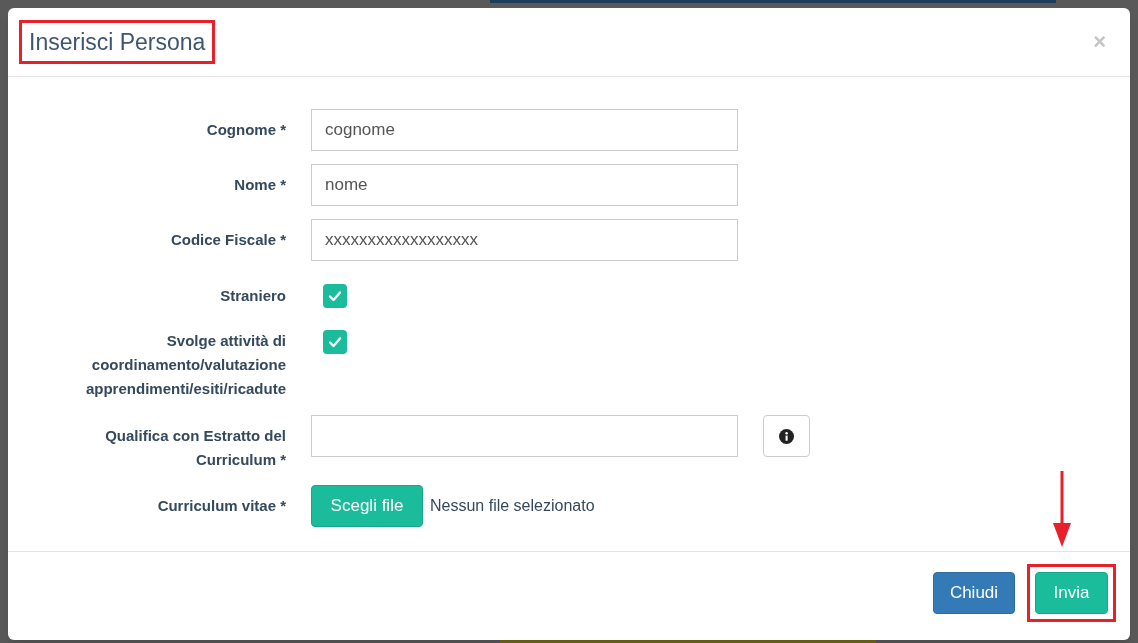 The image size is (1138, 643). I want to click on text-field, so click(524, 436).